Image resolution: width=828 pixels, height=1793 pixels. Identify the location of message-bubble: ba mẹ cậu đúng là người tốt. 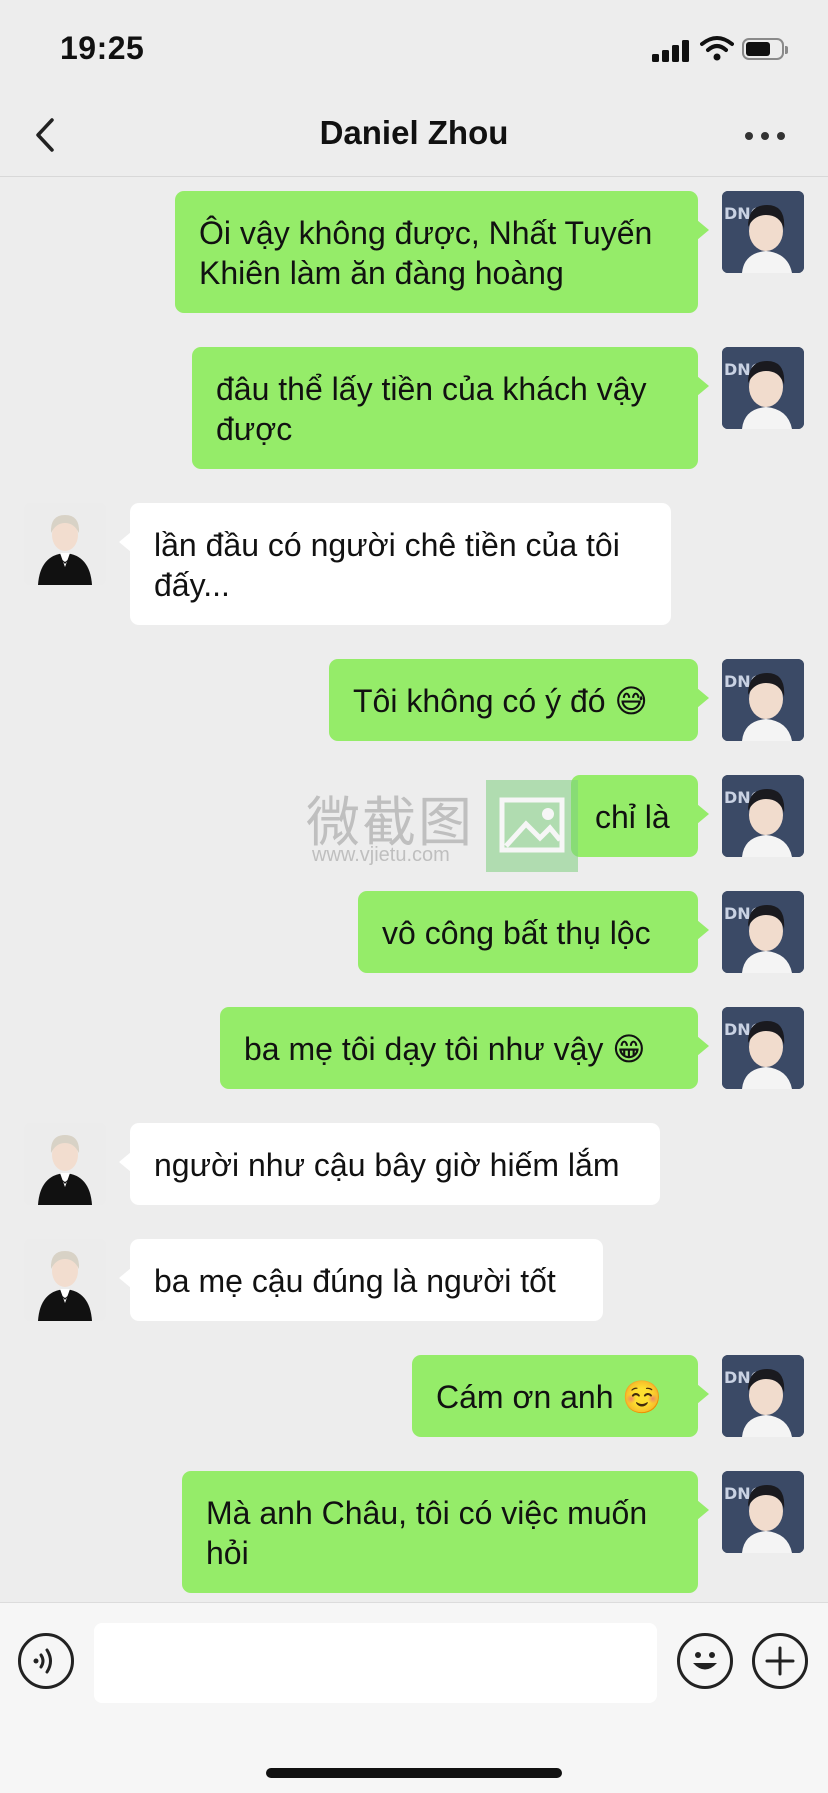
(361, 1280).